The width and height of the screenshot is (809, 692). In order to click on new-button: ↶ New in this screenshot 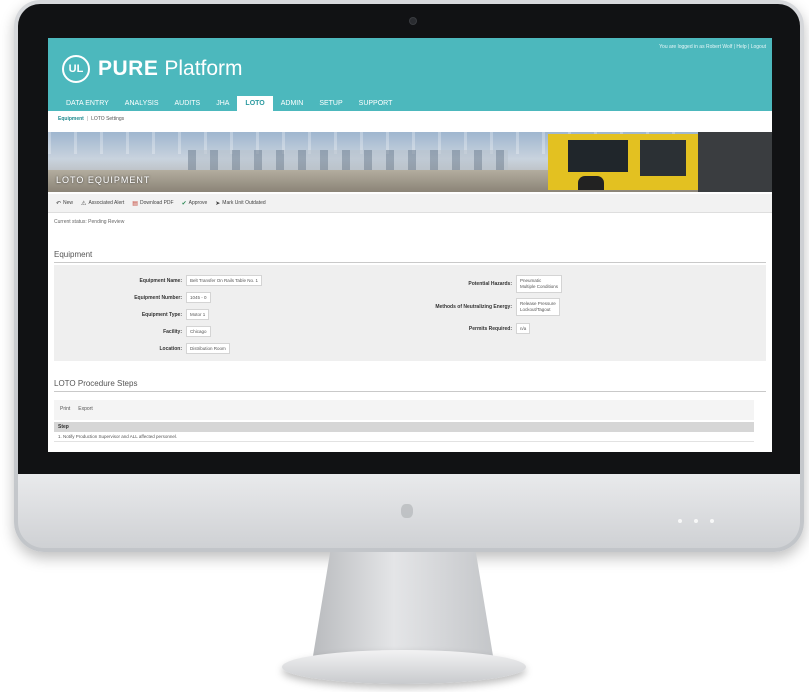, I will do `click(64, 203)`.